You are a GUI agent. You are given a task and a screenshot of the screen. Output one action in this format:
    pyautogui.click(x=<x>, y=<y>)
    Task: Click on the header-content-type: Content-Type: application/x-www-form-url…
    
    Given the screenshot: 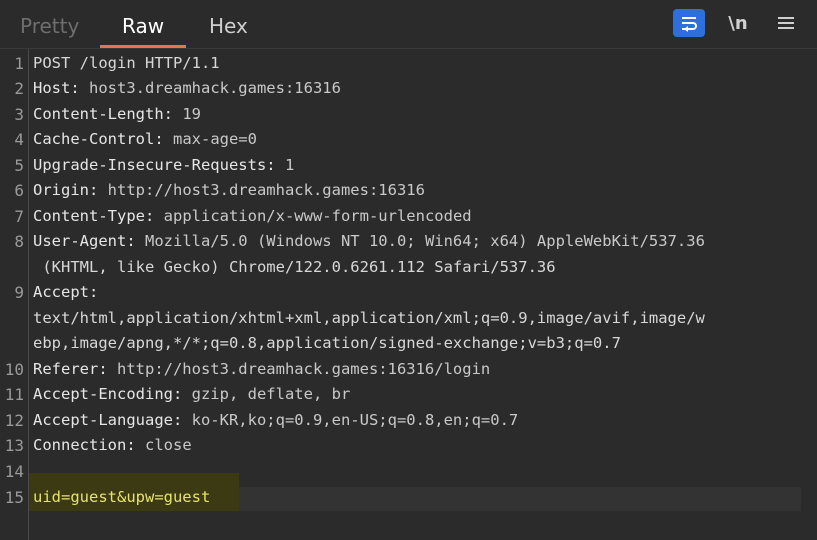 What is the action you would take?
    pyautogui.click(x=252, y=216)
    